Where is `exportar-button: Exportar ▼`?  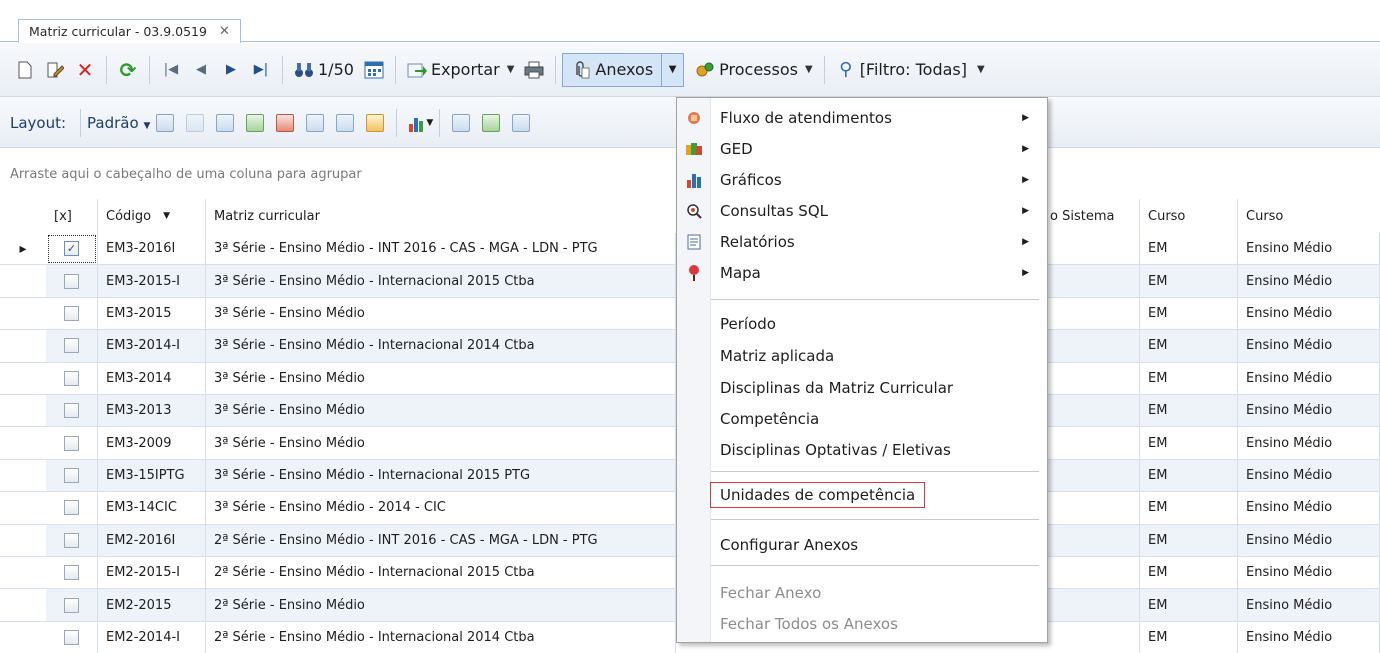
exportar-button: Exportar ▼ is located at coordinates (460, 70).